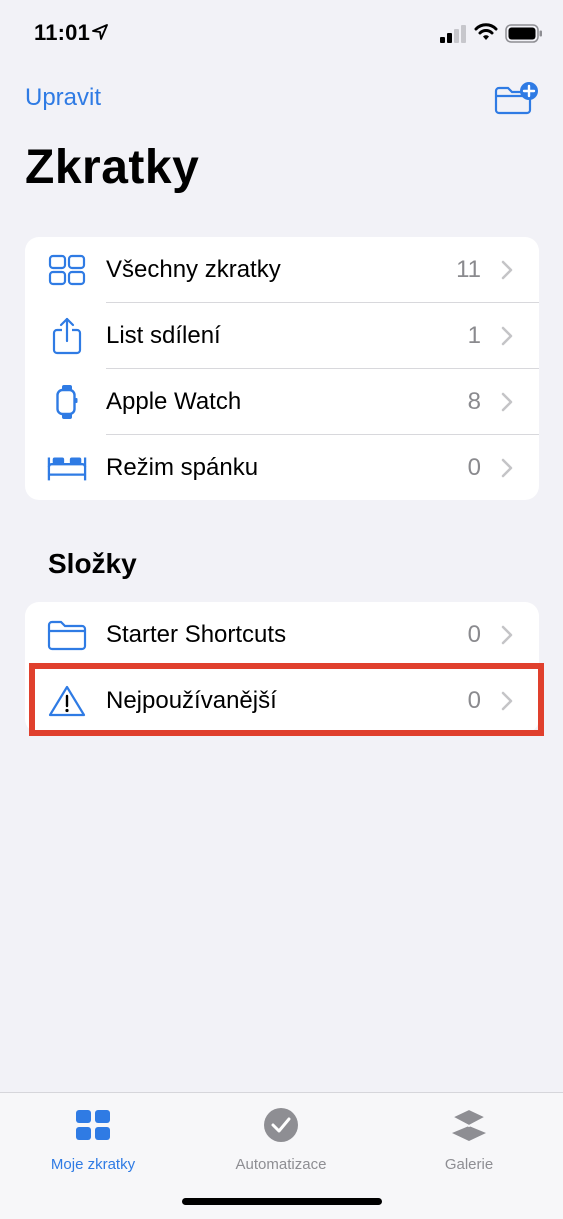  I want to click on list-item-share-sheet: List sdílení 1, so click(282, 336).